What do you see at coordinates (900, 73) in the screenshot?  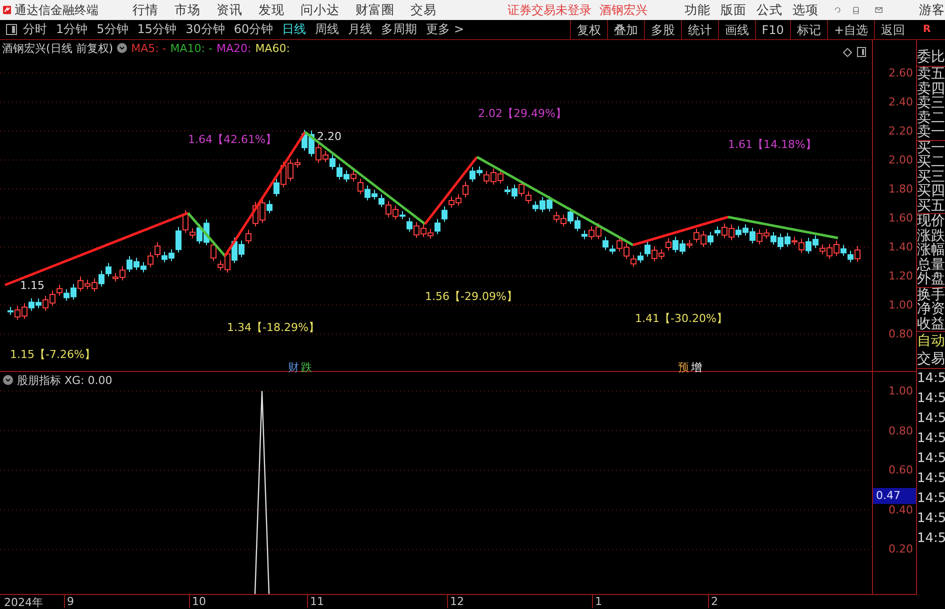 I see `axis-tick: 2.60` at bounding box center [900, 73].